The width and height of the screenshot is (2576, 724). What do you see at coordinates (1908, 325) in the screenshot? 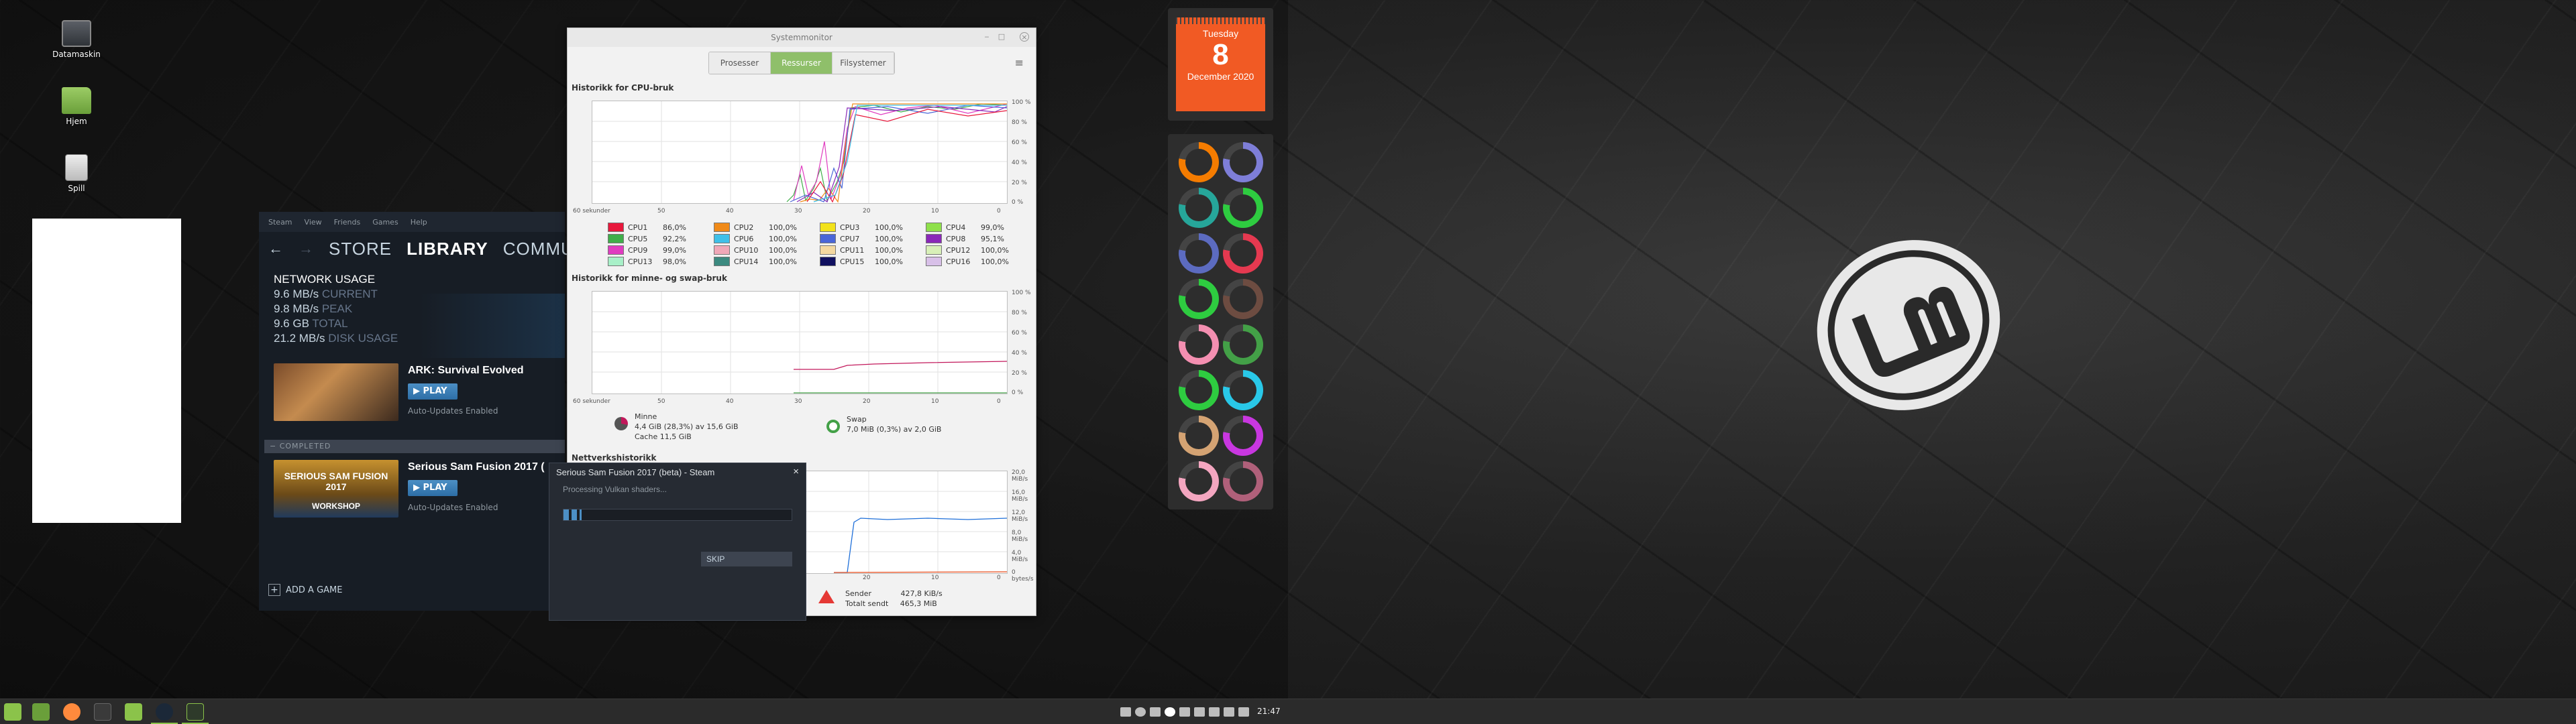
I see `linux-mint-logo` at bounding box center [1908, 325].